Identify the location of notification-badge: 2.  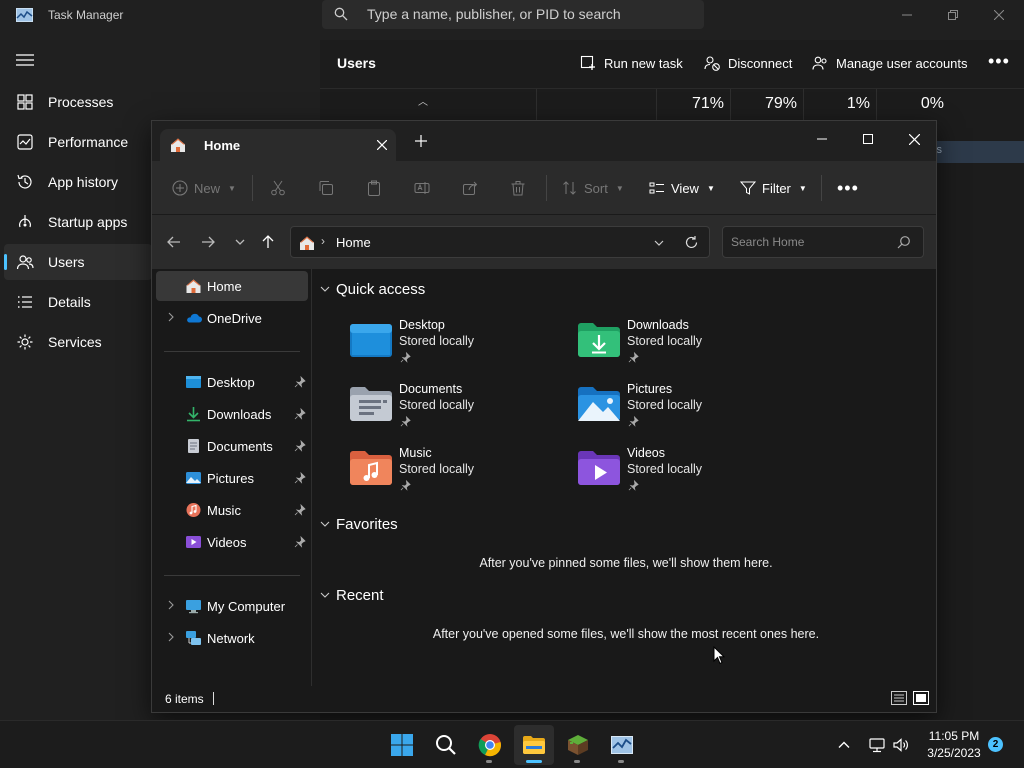
(995, 744).